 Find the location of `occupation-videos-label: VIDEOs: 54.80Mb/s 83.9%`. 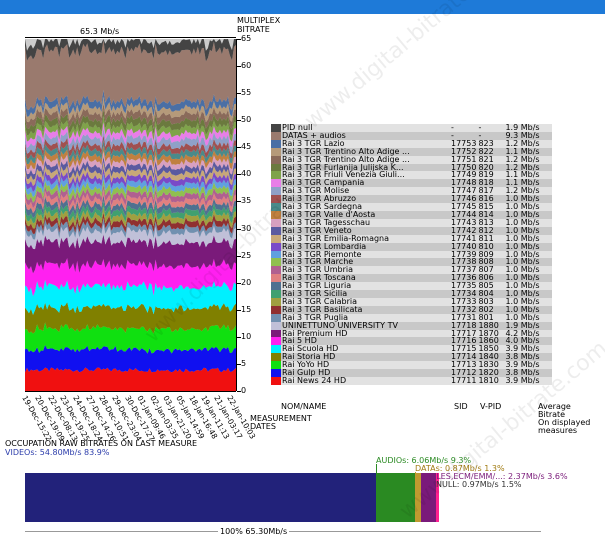

occupation-videos-label: VIDEOs: 54.80Mb/s 83.9% is located at coordinates (57, 452).